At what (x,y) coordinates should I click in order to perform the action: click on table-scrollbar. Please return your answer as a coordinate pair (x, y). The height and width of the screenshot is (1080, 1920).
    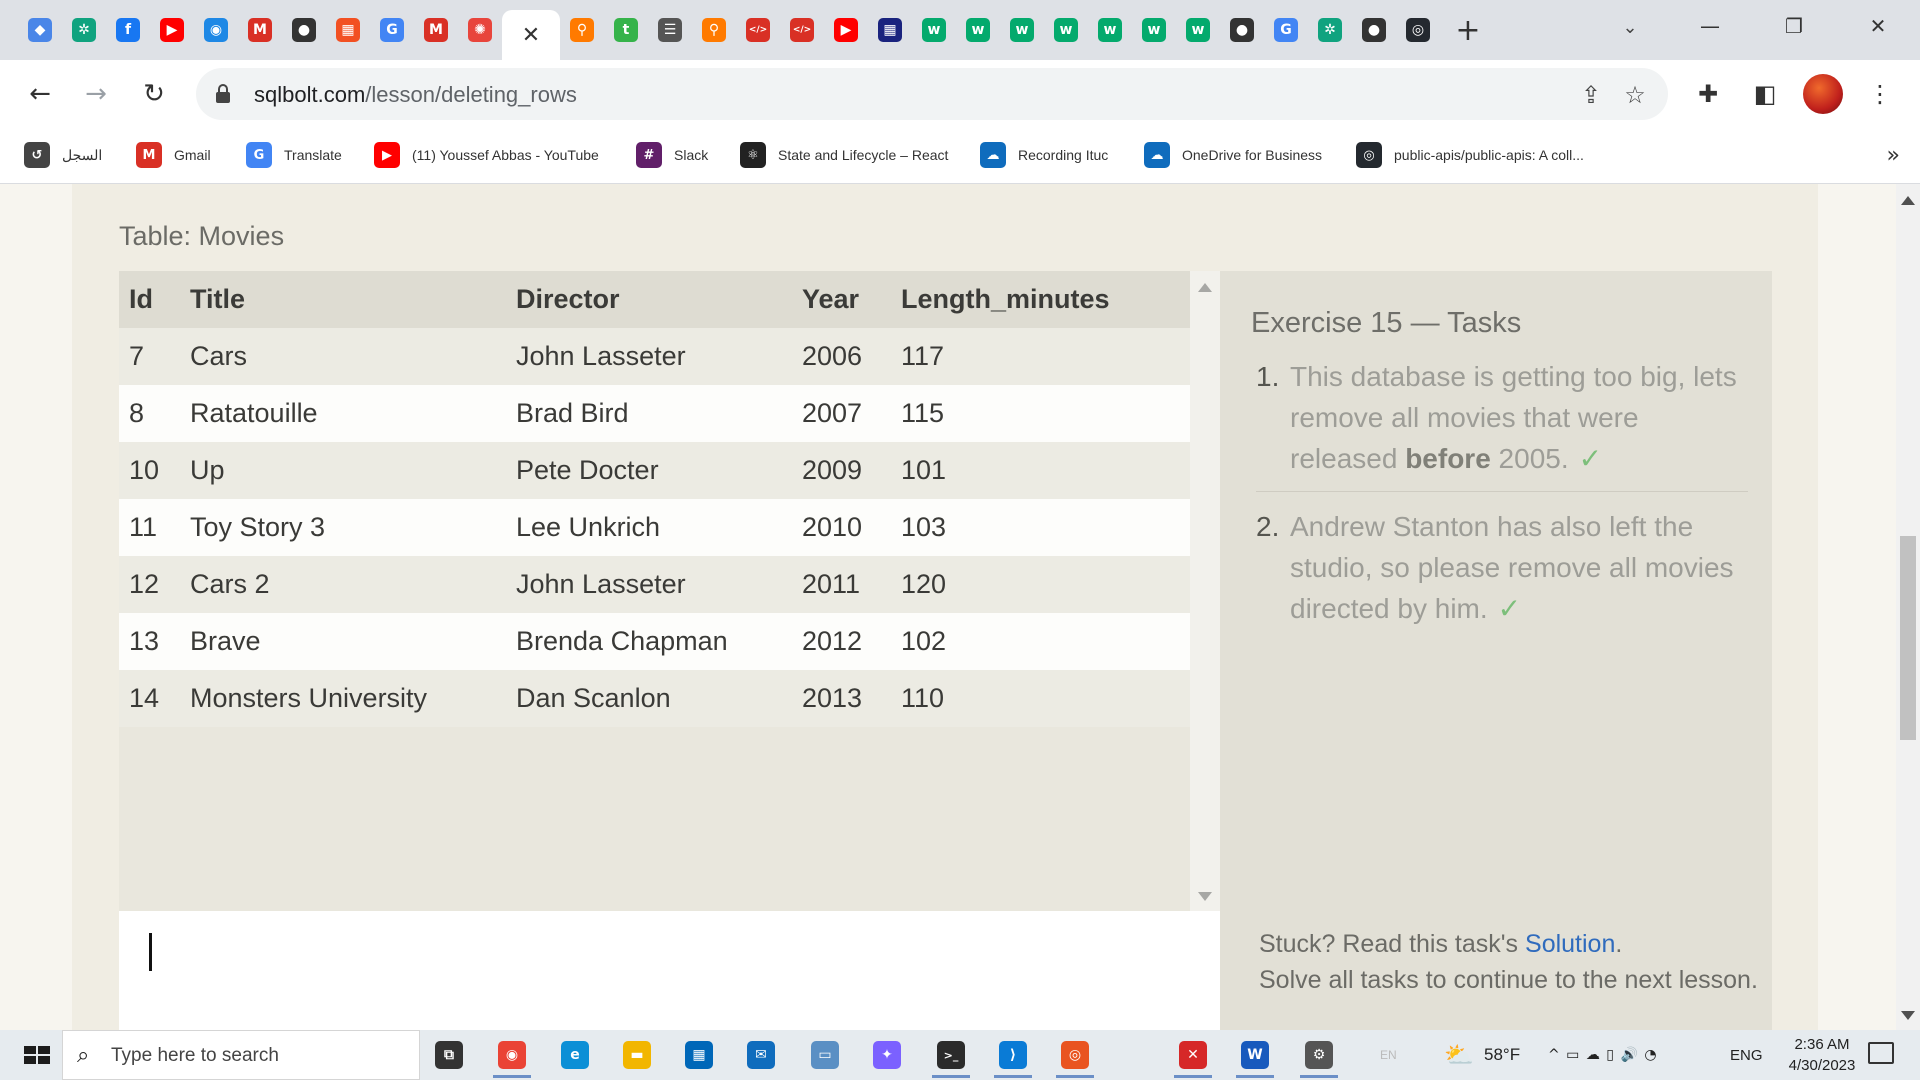
    Looking at the image, I should click on (1205, 591).